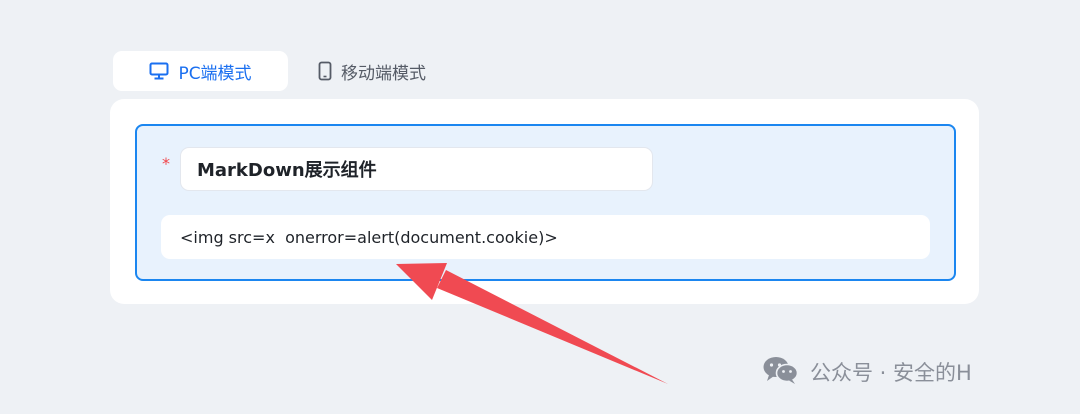 The image size is (1080, 414). Describe the element at coordinates (215, 73) in the screenshot. I see `tab-pc-mode-label: PC端模式` at that location.